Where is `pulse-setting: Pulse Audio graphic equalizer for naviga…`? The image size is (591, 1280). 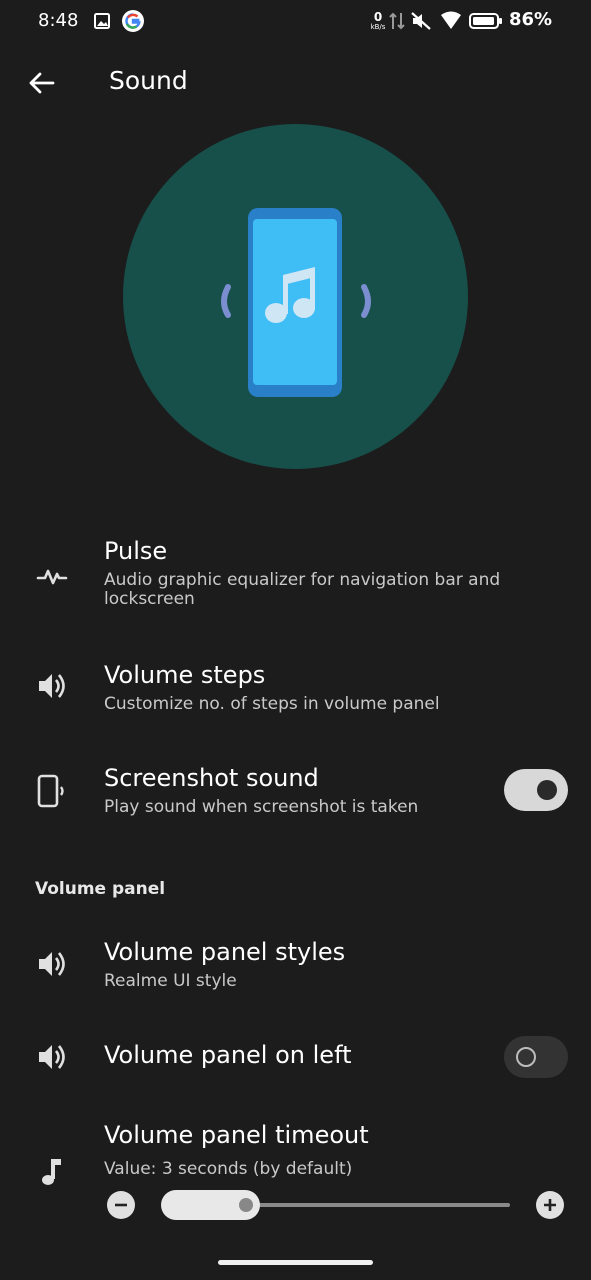
pulse-setting: Pulse Audio graphic equalizer for naviga… is located at coordinates (295, 580).